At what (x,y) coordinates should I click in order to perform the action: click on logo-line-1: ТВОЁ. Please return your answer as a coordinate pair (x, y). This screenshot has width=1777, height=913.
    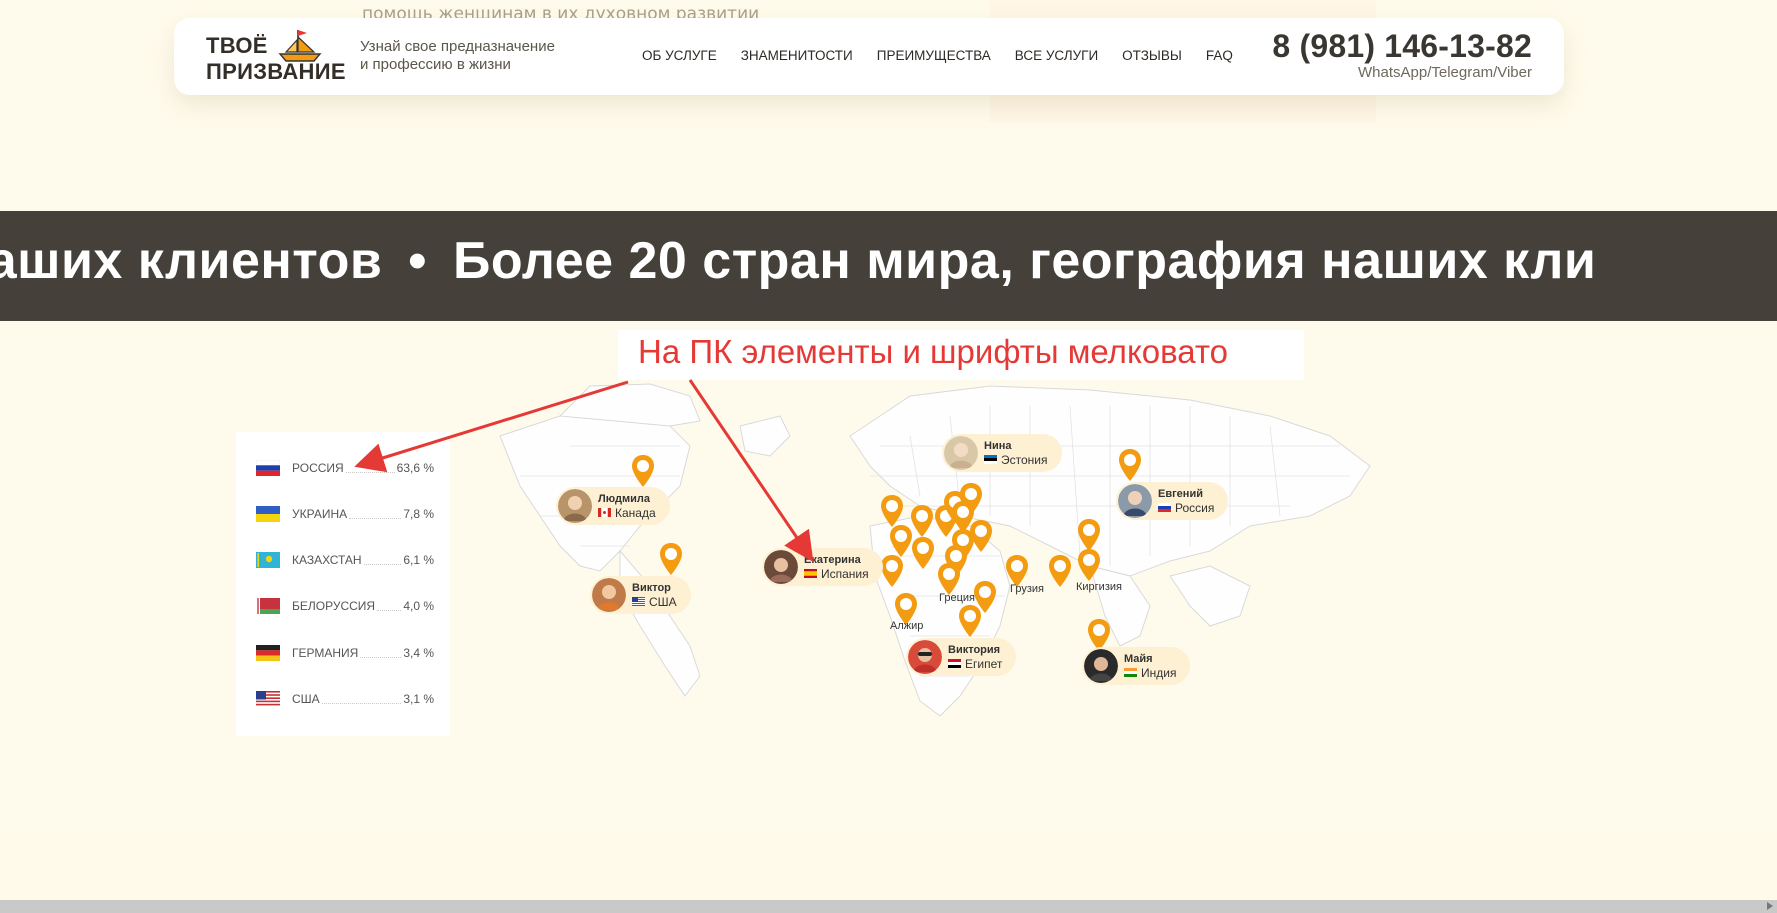
    Looking at the image, I should click on (237, 45).